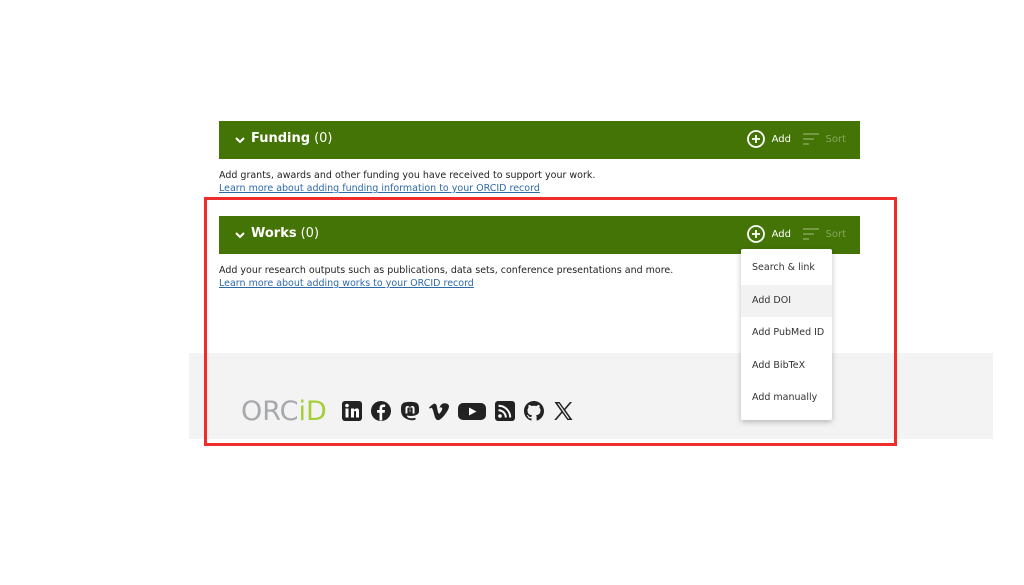 The width and height of the screenshot is (1024, 585). What do you see at coordinates (768, 139) in the screenshot?
I see `funding-add-button: Add` at bounding box center [768, 139].